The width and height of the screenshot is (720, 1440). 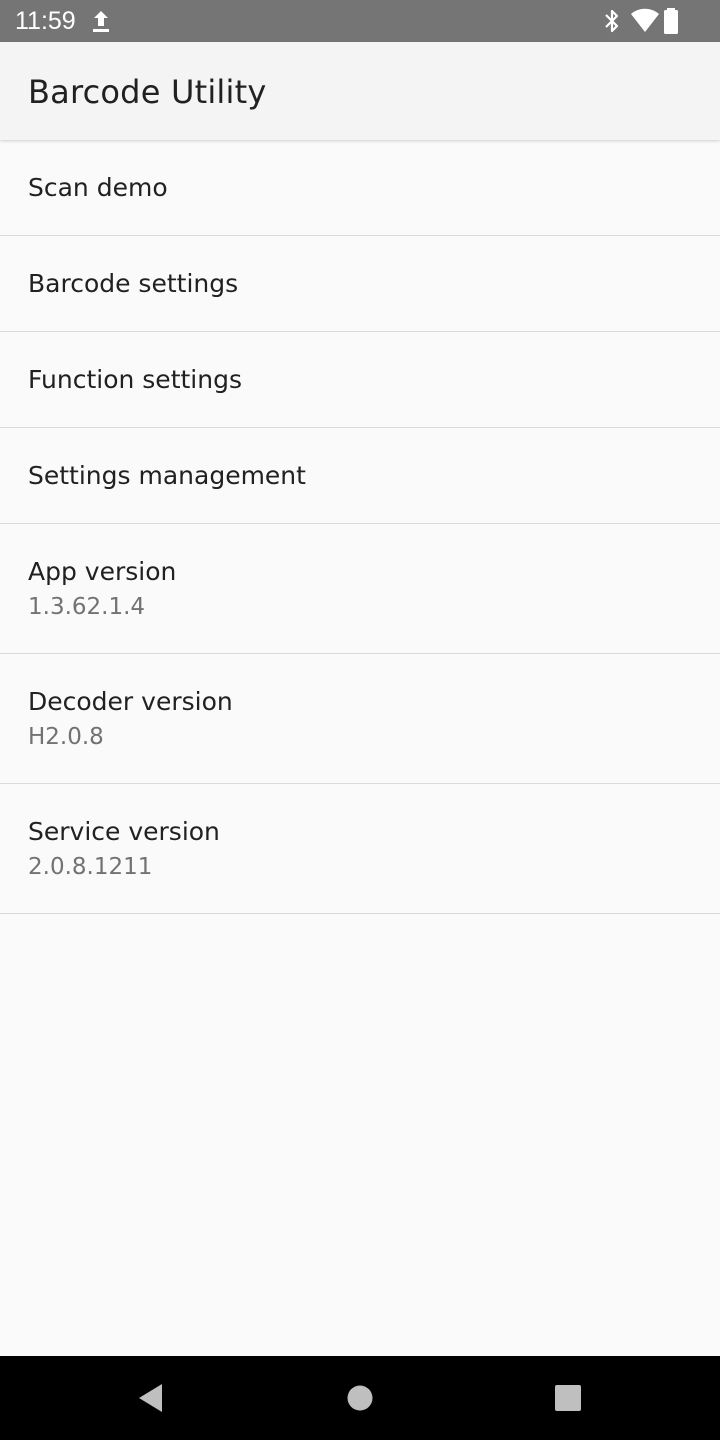 I want to click on menu-item-settings-management: Settings management, so click(x=360, y=476).